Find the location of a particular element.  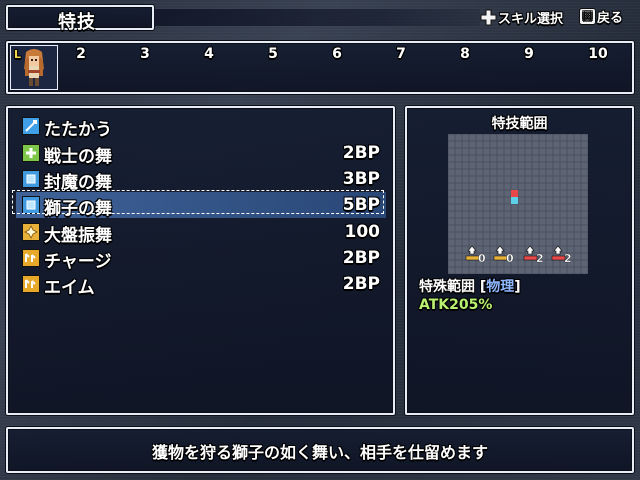

title-window: 特技 is located at coordinates (80, 19).